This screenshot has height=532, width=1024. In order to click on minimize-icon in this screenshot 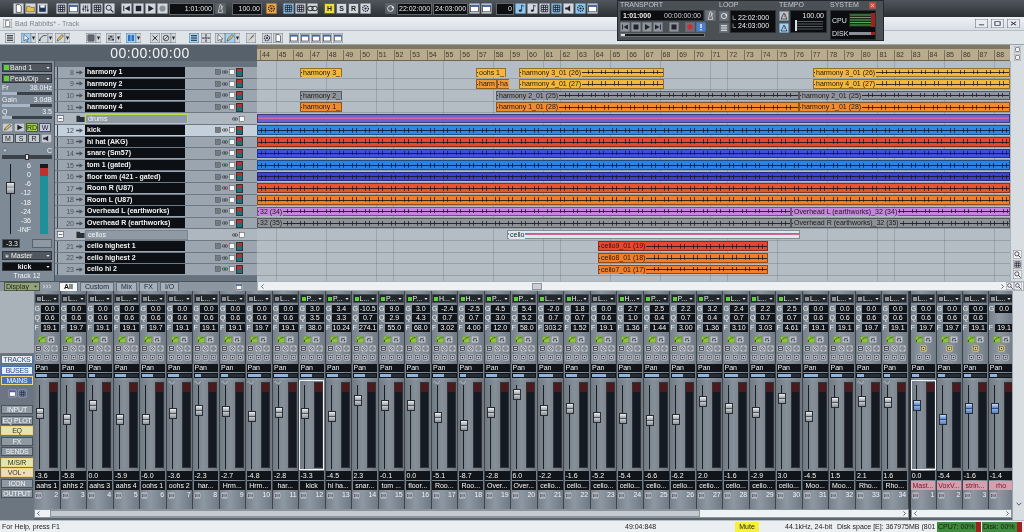, I will do `click(981, 23)`.